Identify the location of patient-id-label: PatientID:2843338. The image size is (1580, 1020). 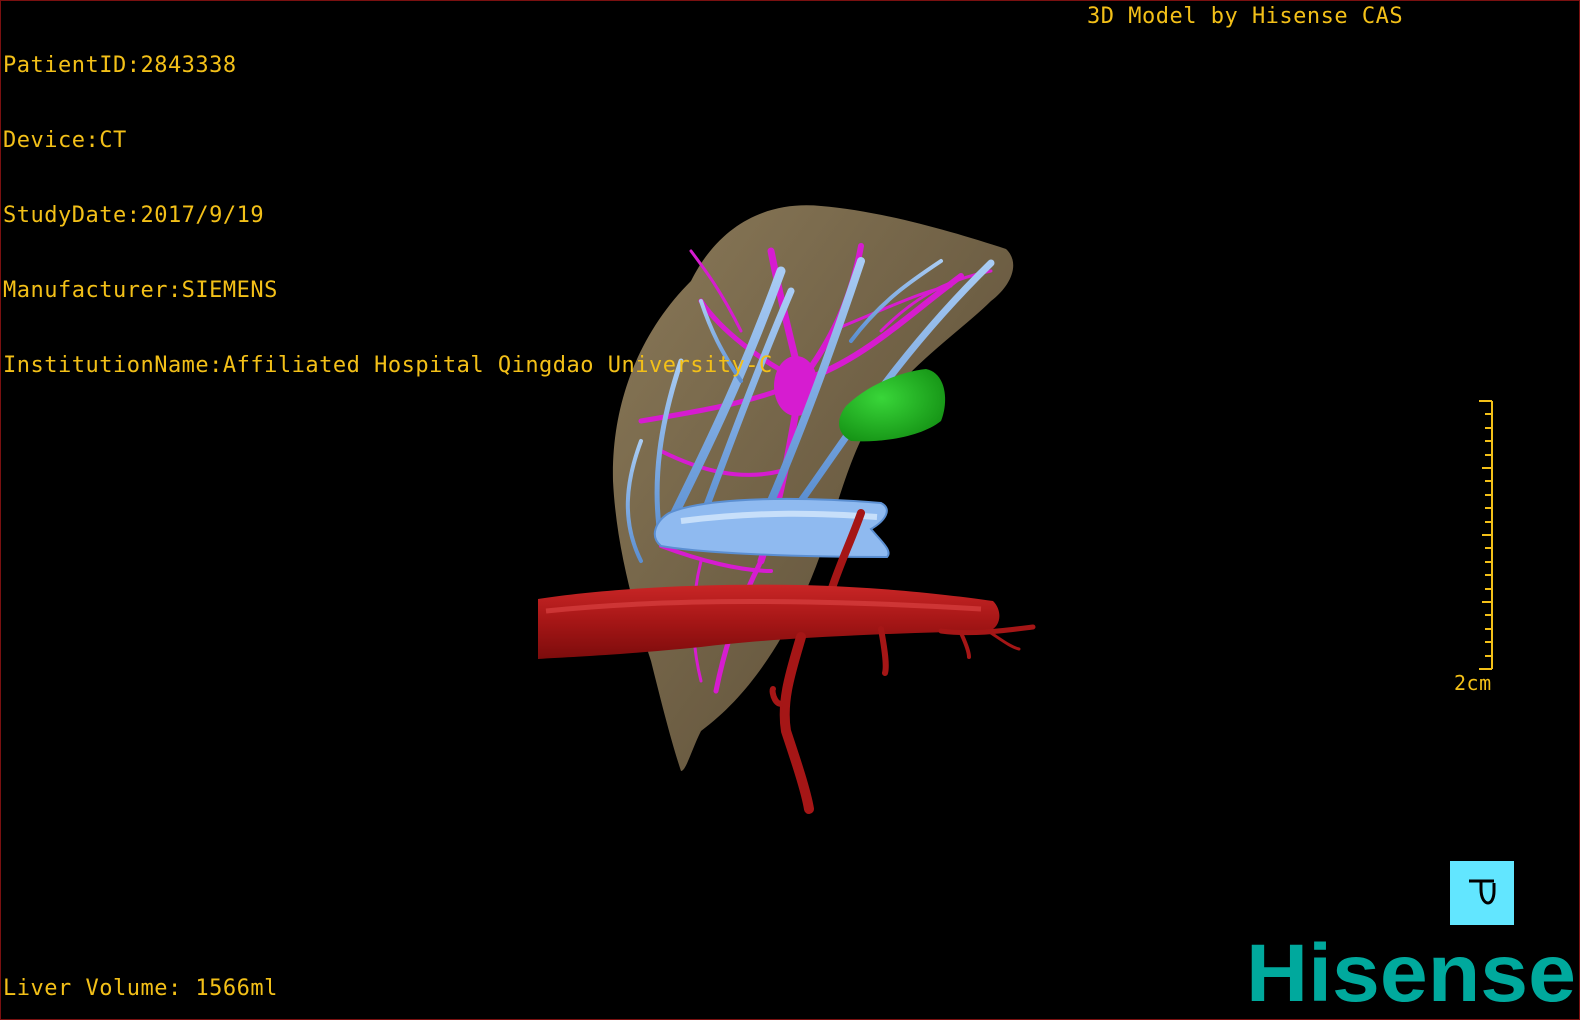
(120, 65).